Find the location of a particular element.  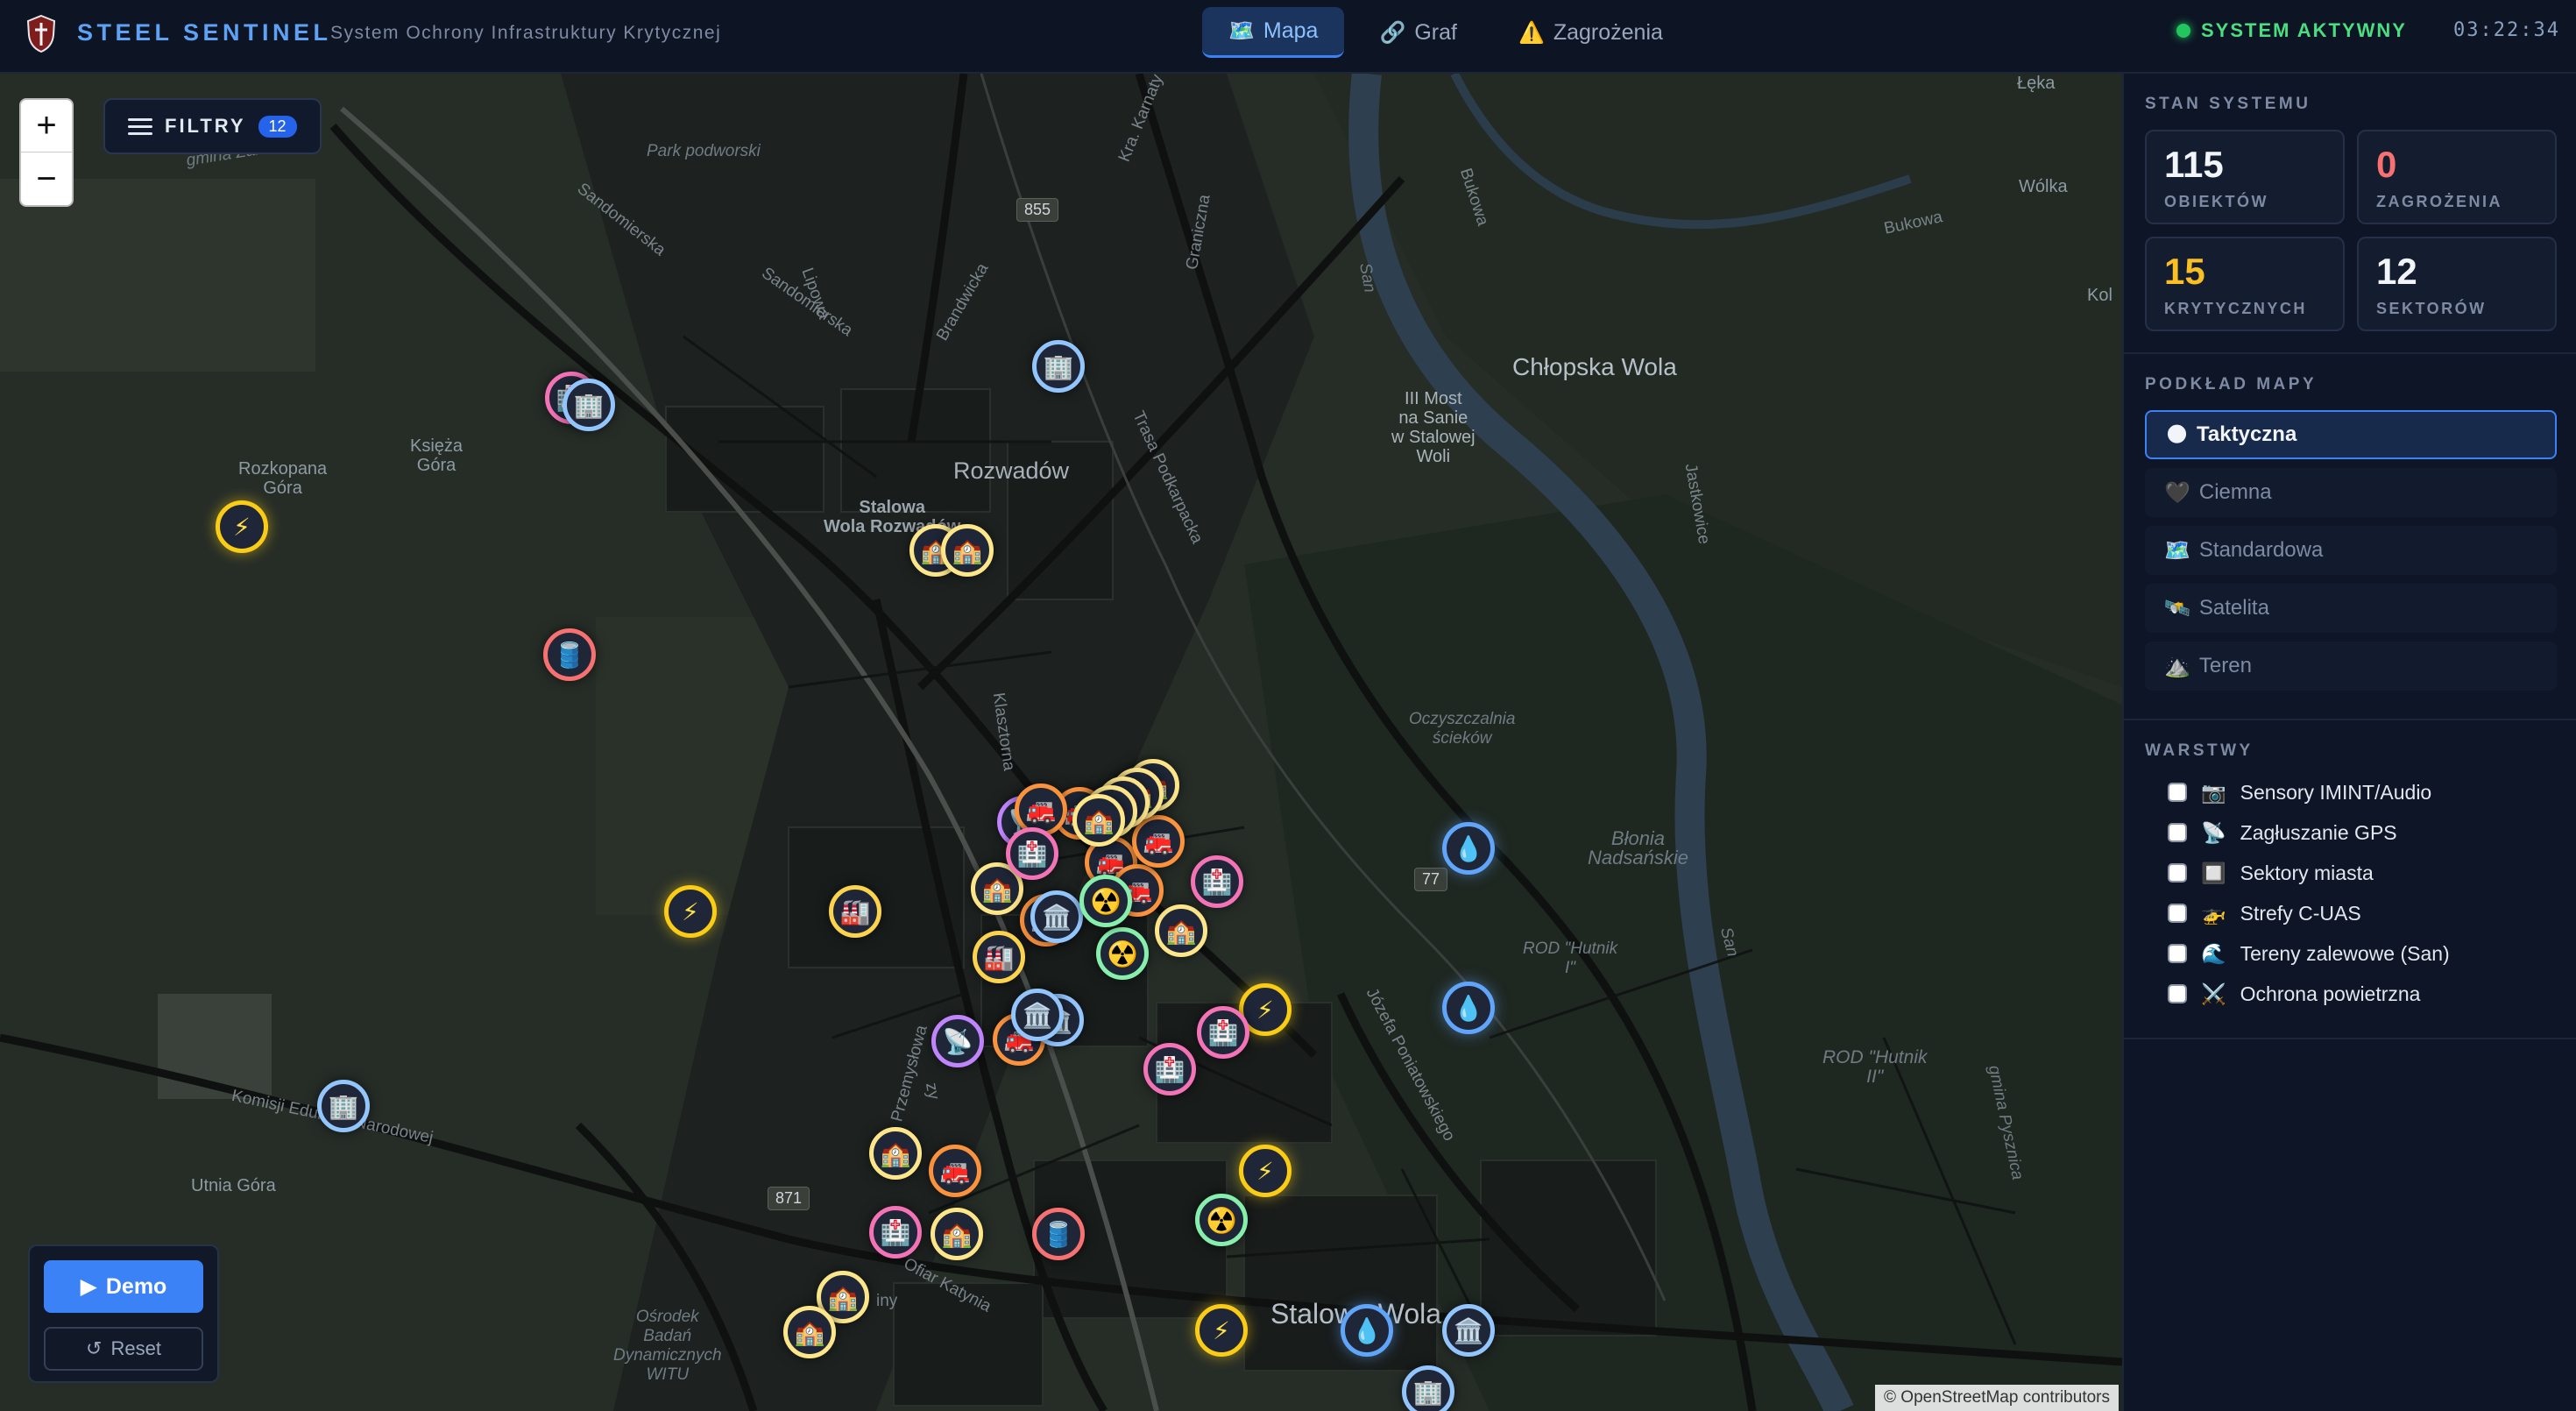

water-icon: 💧 is located at coordinates (1468, 1008).